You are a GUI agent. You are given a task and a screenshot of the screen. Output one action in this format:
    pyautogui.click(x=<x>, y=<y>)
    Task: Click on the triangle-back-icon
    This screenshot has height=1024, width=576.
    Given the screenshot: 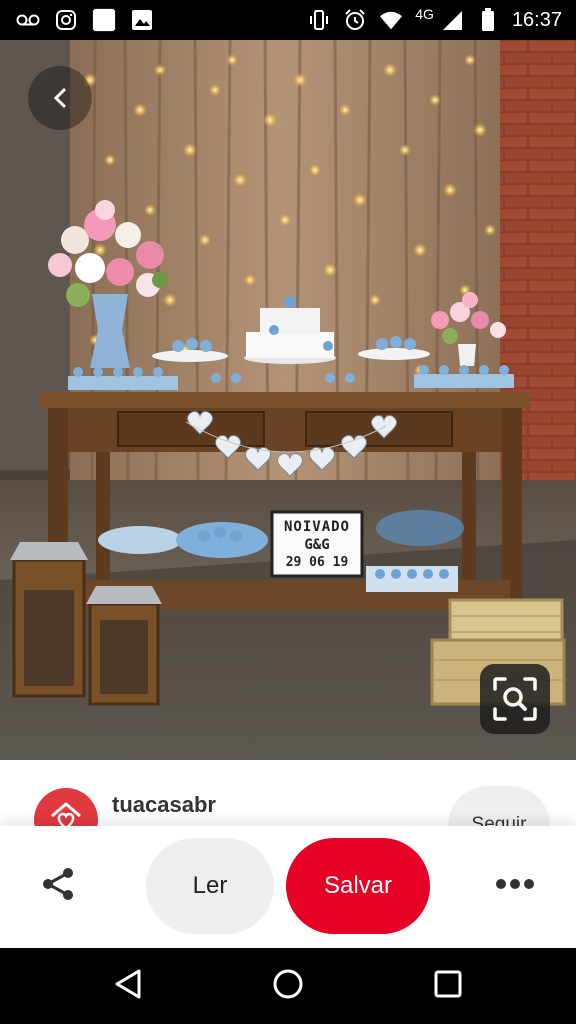 What is the action you would take?
    pyautogui.click(x=128, y=986)
    